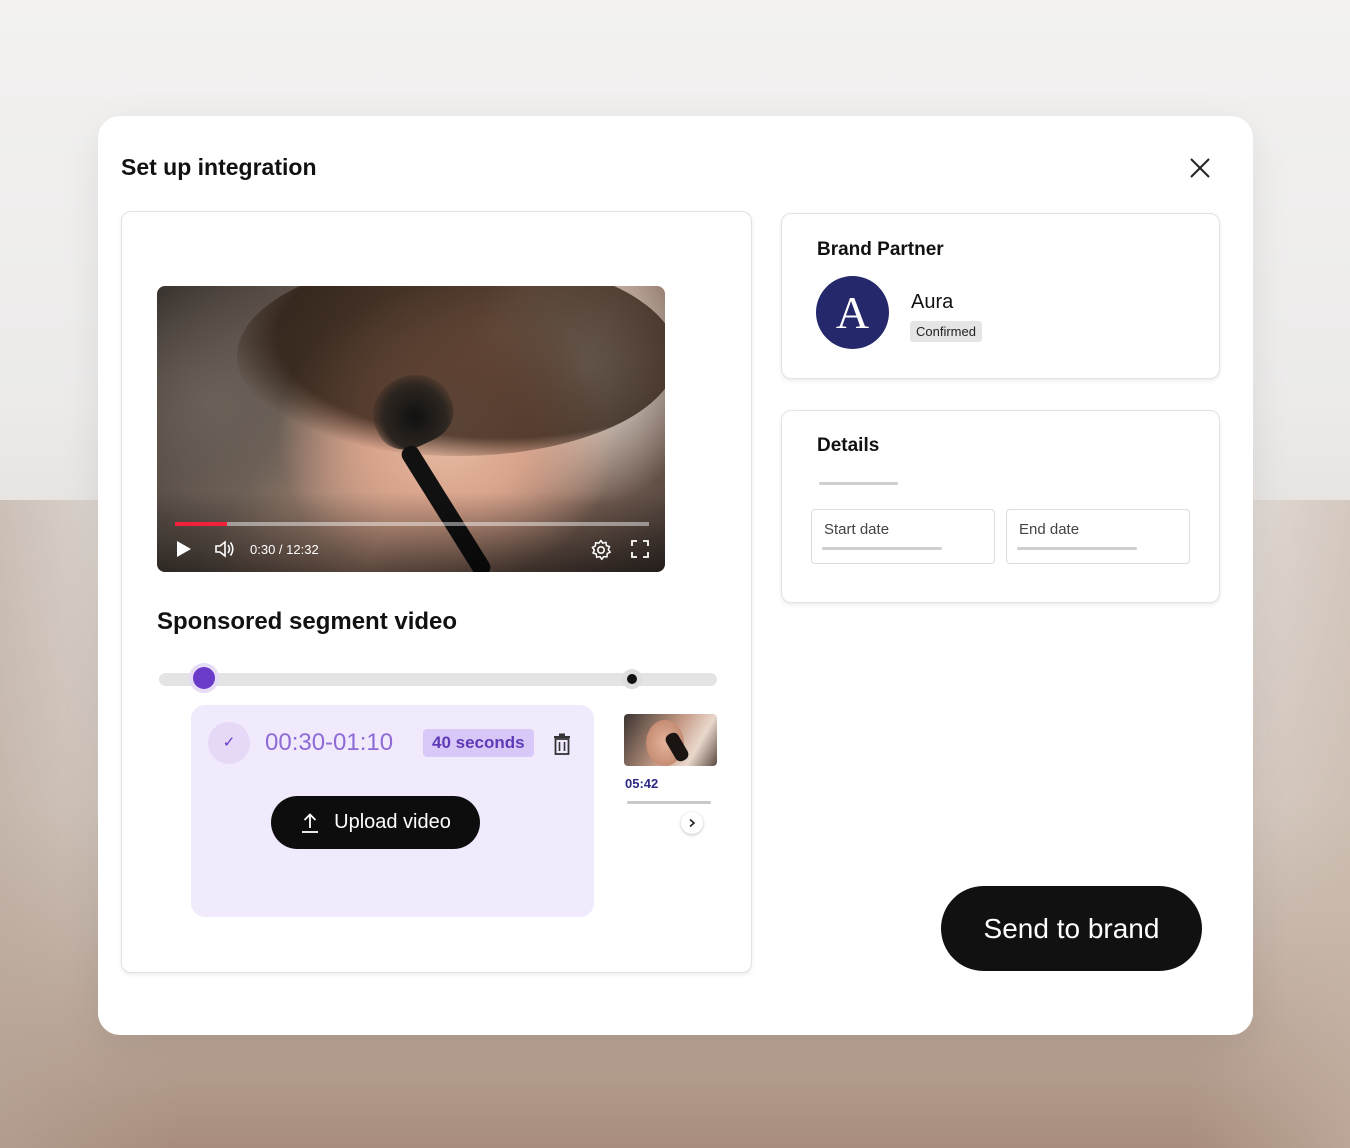 The image size is (1350, 1148). Describe the element at coordinates (225, 549) in the screenshot. I see `volume-icon` at that location.